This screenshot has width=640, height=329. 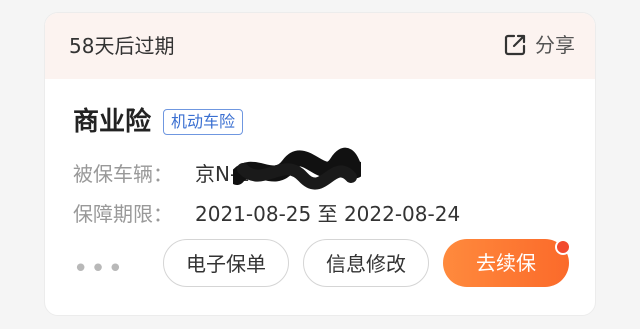 What do you see at coordinates (555, 45) in the screenshot?
I see `share-label: 分享` at bounding box center [555, 45].